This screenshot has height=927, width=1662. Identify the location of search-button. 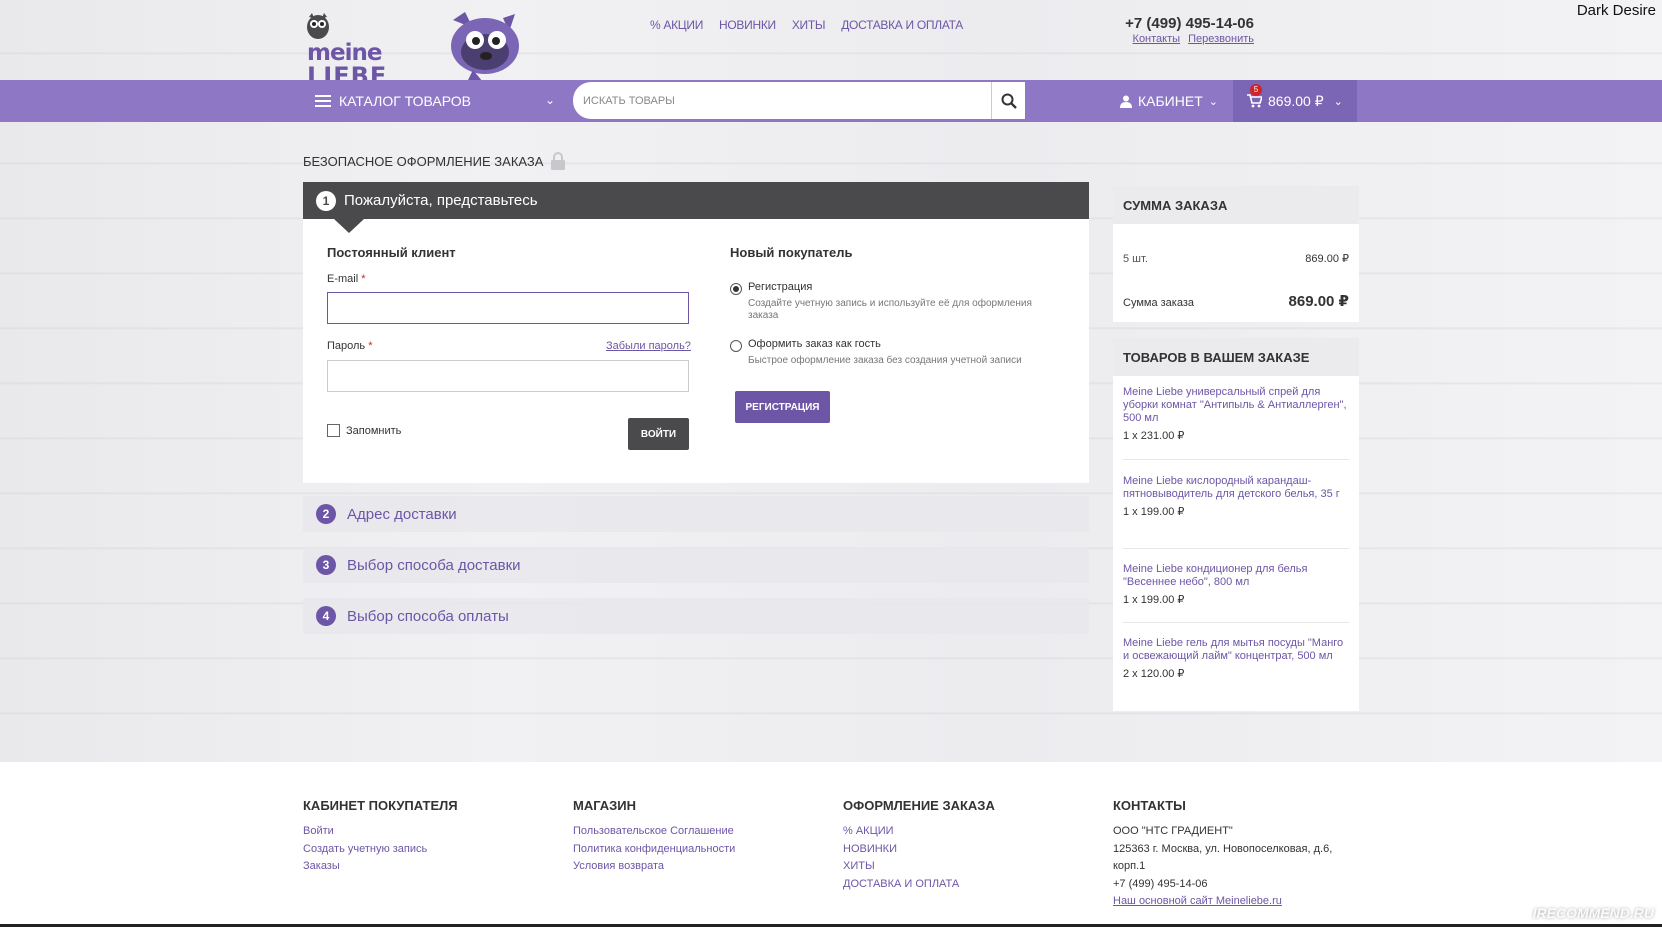
(1008, 100).